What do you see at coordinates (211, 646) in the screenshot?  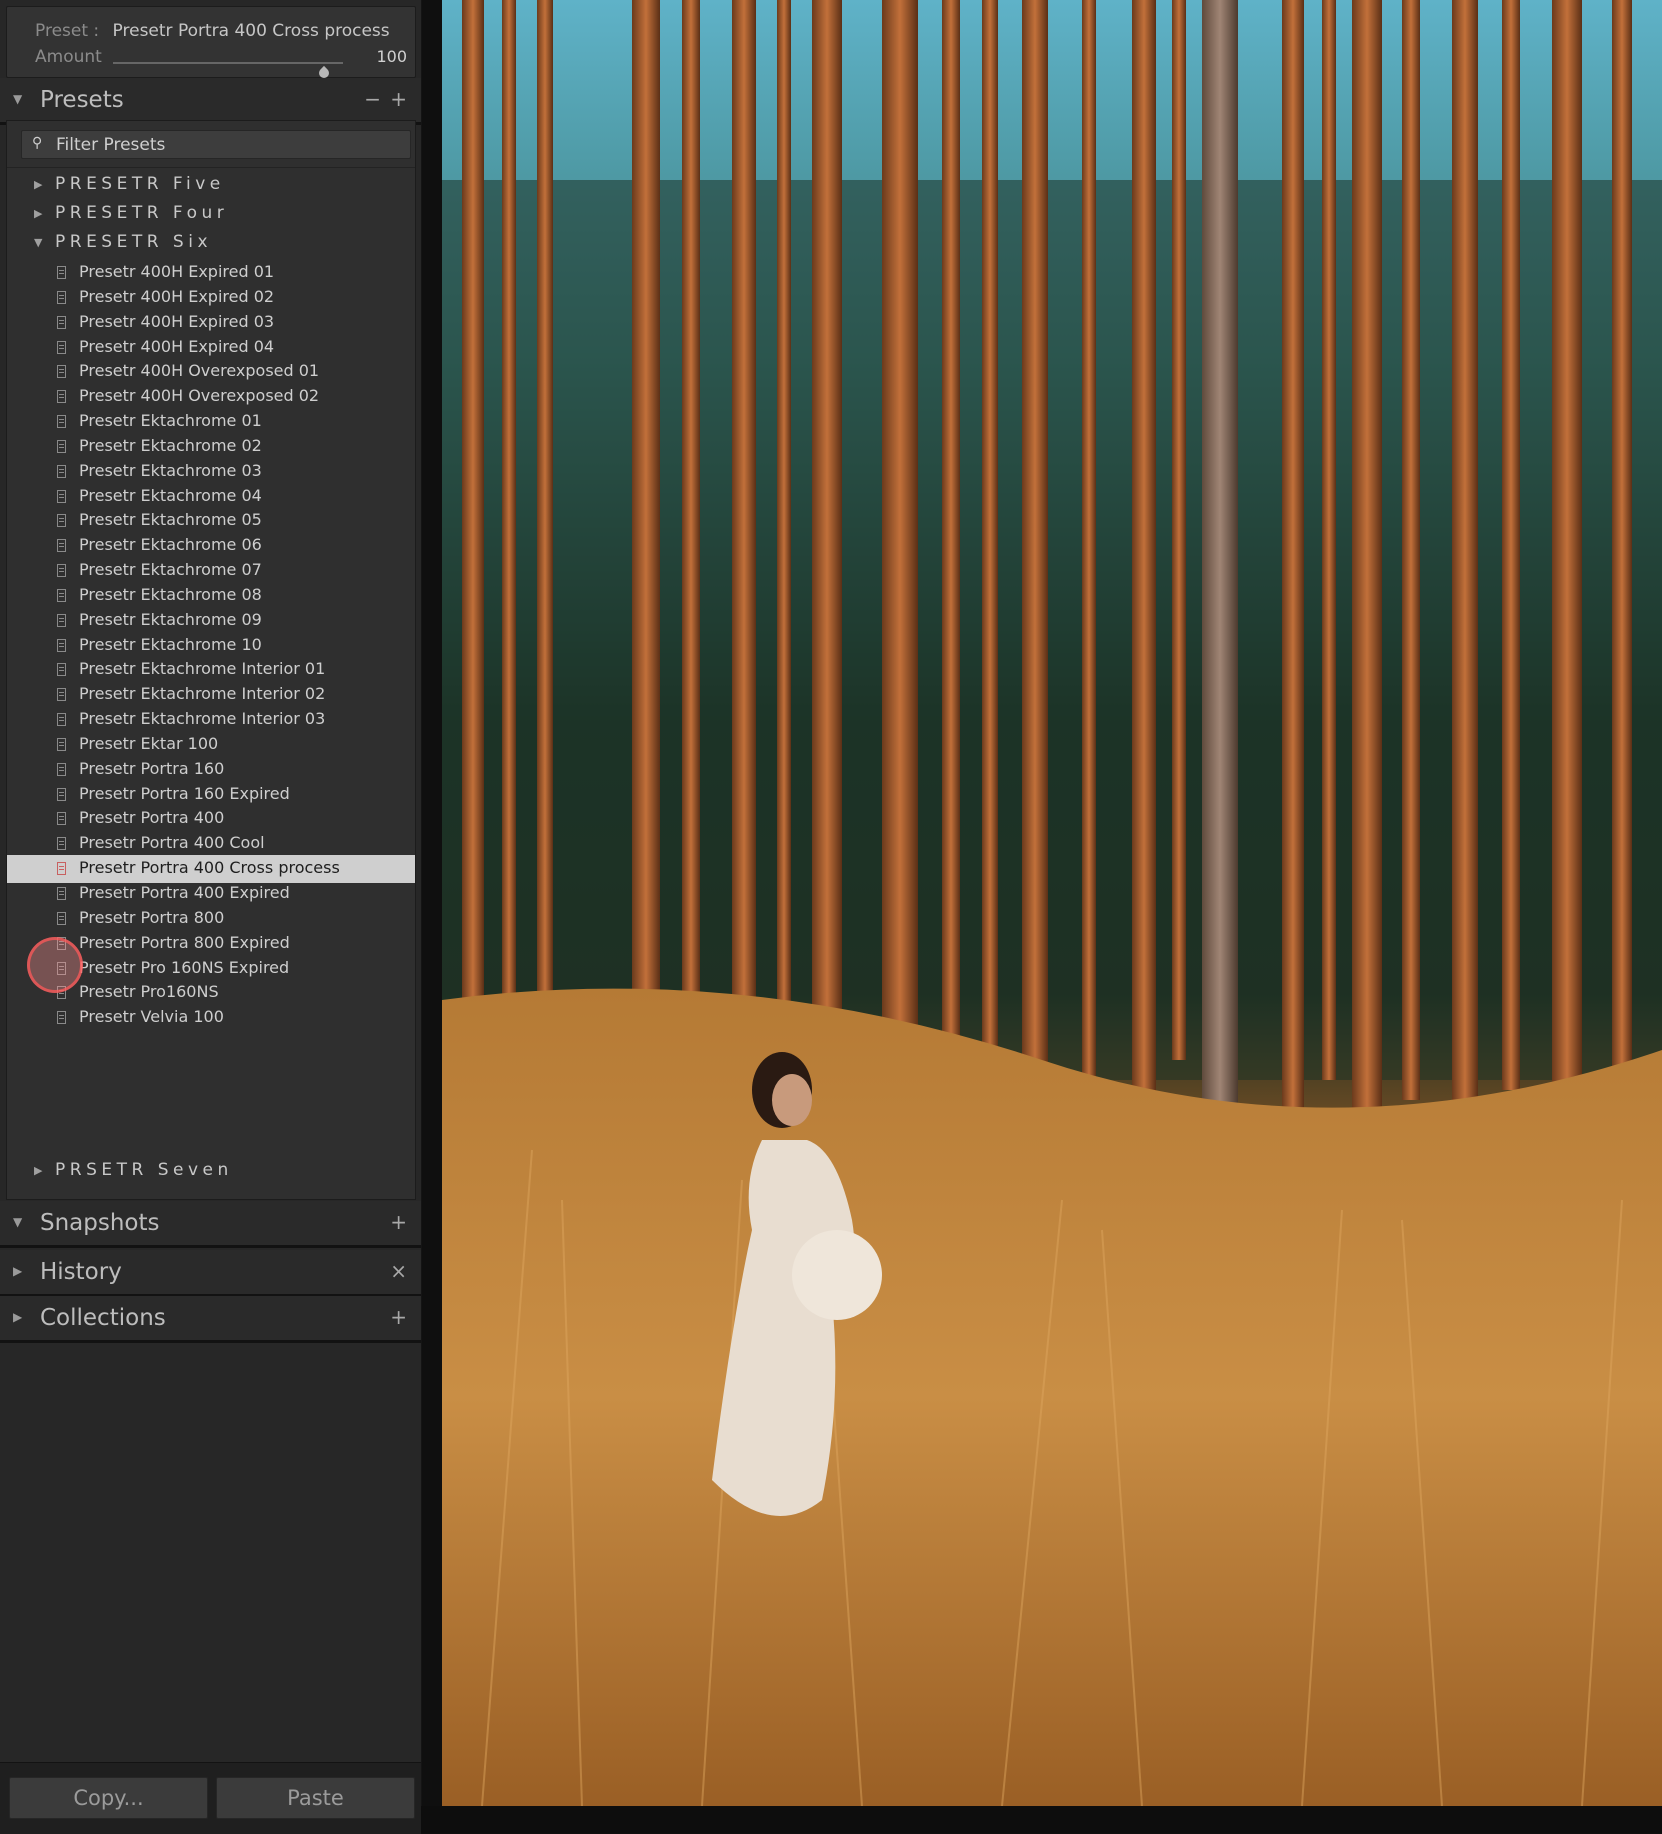 I see `preset-item: Presetr Ektachrome 10` at bounding box center [211, 646].